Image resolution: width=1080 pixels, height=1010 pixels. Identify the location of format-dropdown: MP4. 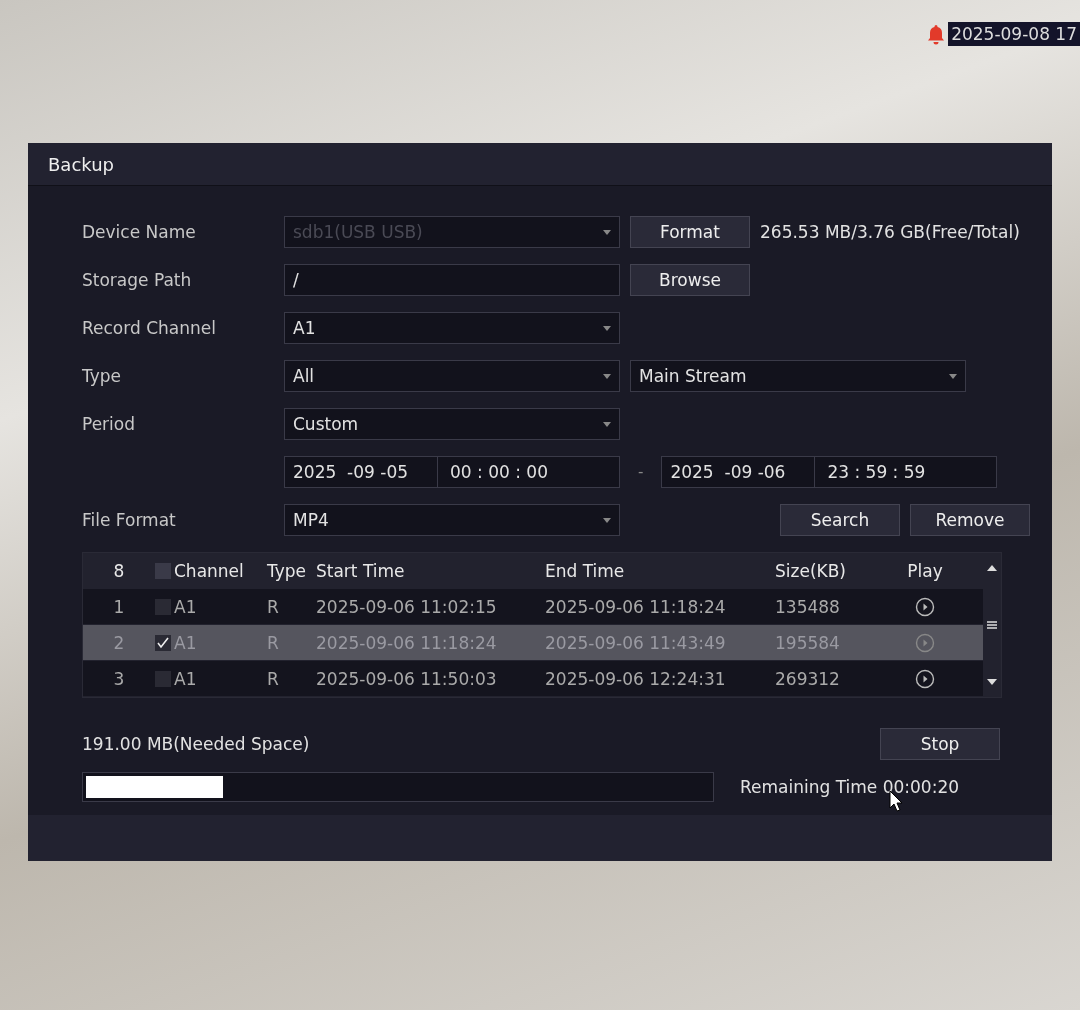
(452, 520).